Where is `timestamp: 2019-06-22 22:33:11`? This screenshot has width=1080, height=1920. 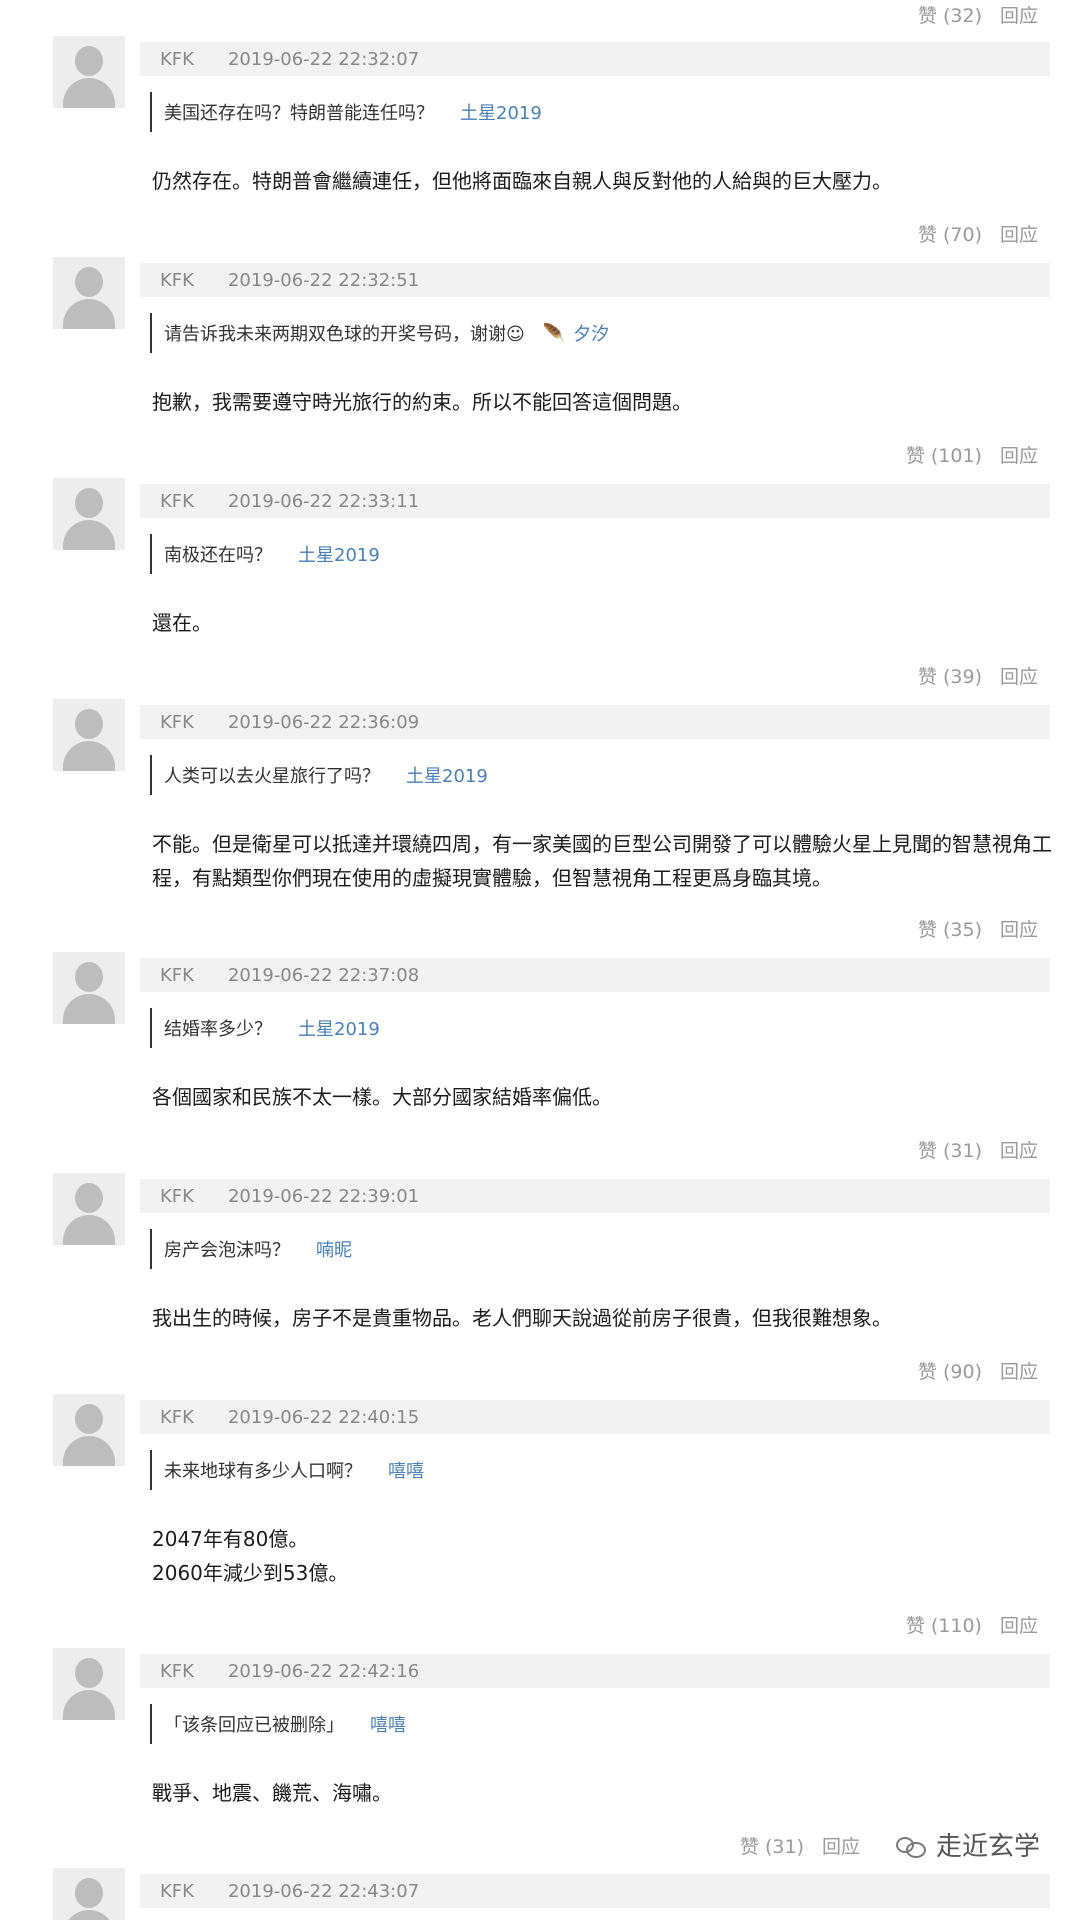 timestamp: 2019-06-22 22:33:11 is located at coordinates (323, 501).